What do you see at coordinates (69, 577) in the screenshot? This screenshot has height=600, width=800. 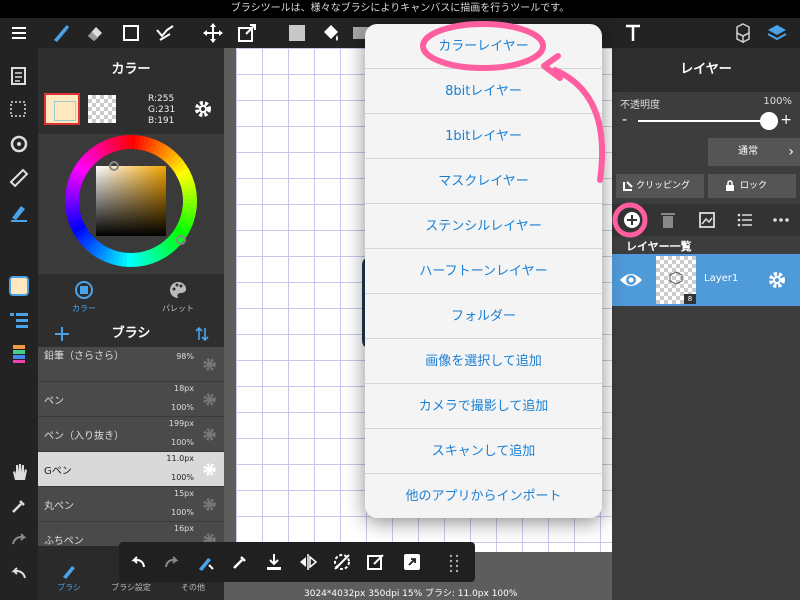 I see `tab-brush: ブラシ` at bounding box center [69, 577].